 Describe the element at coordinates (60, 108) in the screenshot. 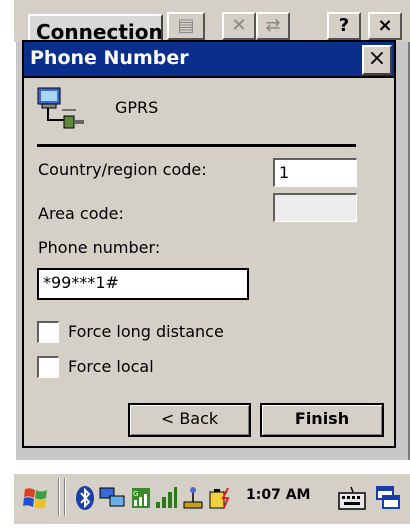

I see `gprs-connection-icon` at that location.